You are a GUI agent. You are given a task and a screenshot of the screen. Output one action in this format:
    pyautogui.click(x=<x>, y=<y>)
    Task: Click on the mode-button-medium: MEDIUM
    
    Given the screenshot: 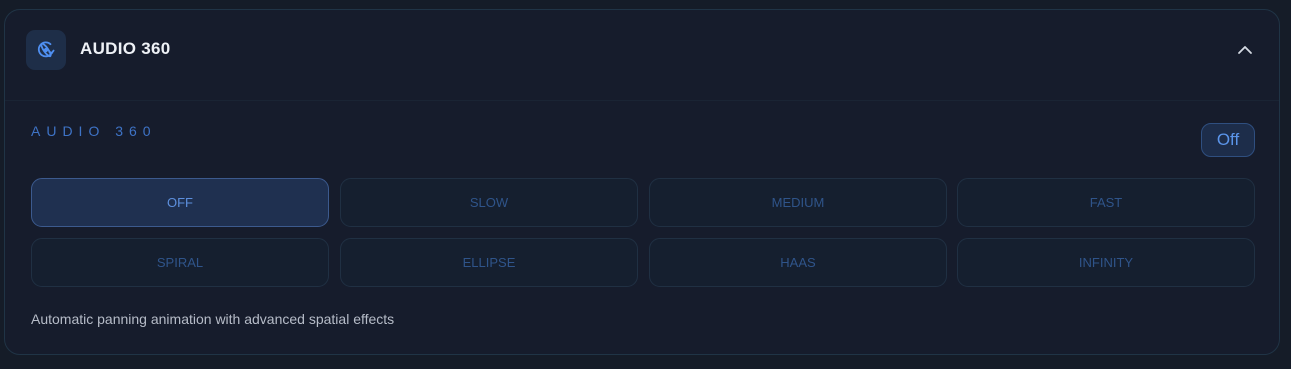 What is the action you would take?
    pyautogui.click(x=798, y=202)
    